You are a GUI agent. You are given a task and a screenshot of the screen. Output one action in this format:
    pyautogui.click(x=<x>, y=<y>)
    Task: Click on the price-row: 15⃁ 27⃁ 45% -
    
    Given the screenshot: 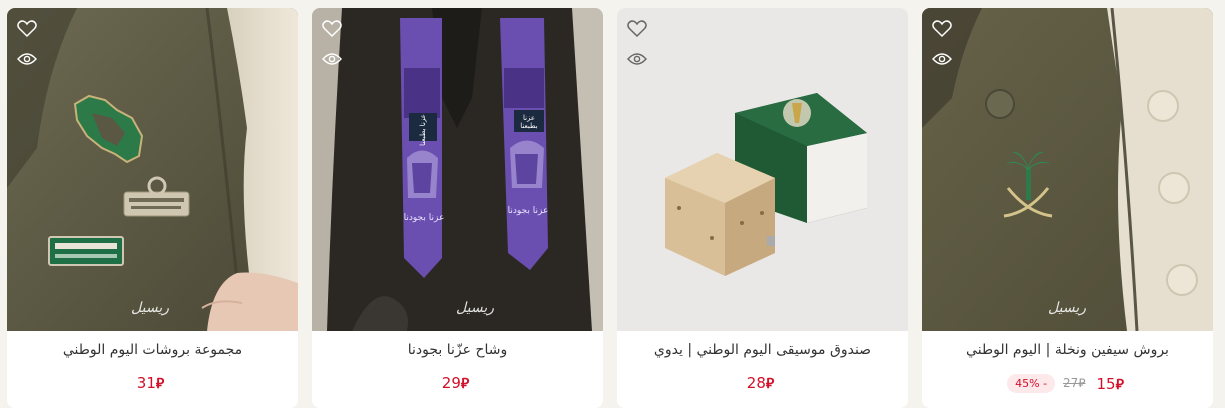 What is the action you would take?
    pyautogui.click(x=1067, y=383)
    